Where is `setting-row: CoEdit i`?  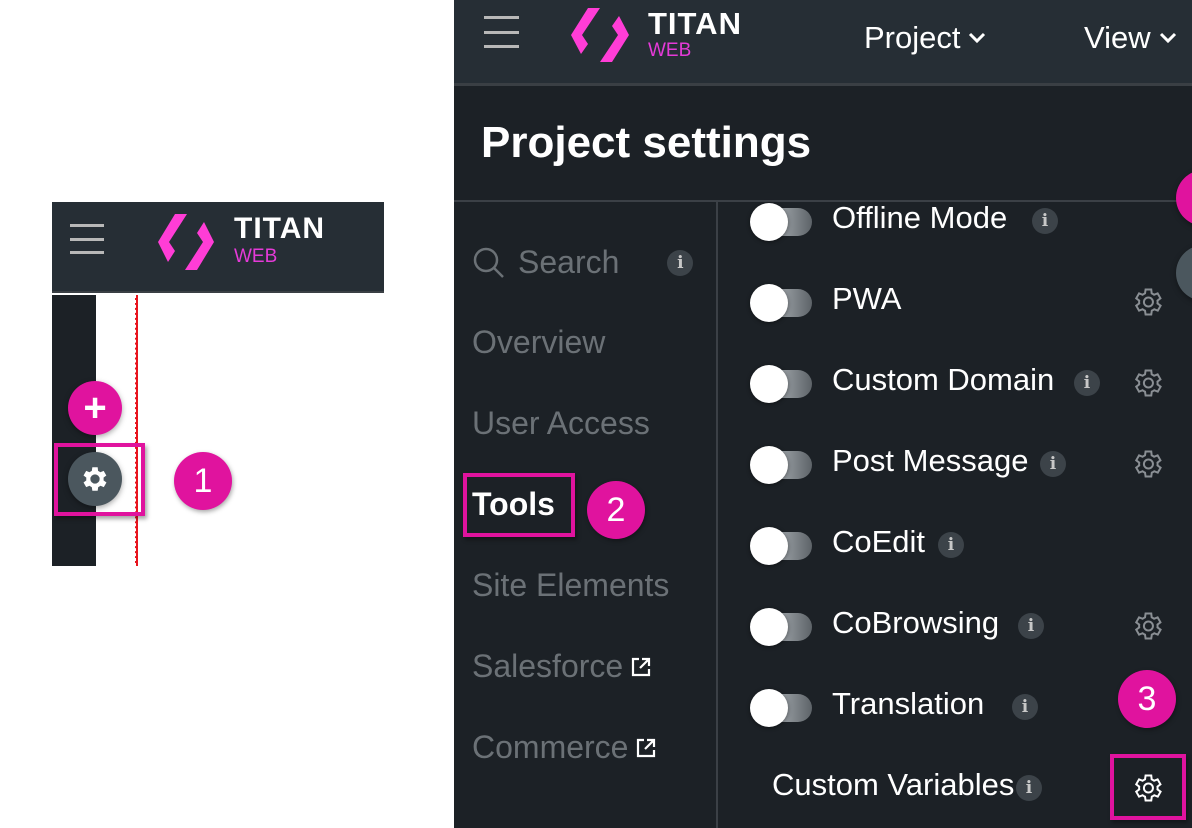
setting-row: CoEdit i is located at coordinates (970, 545).